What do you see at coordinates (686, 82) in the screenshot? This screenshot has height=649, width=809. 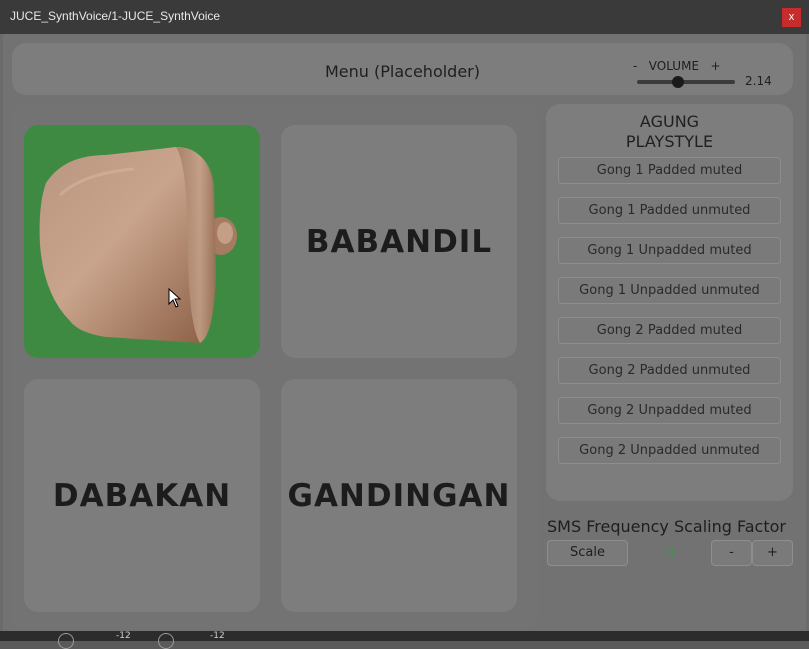 I see `volume-slider-track` at bounding box center [686, 82].